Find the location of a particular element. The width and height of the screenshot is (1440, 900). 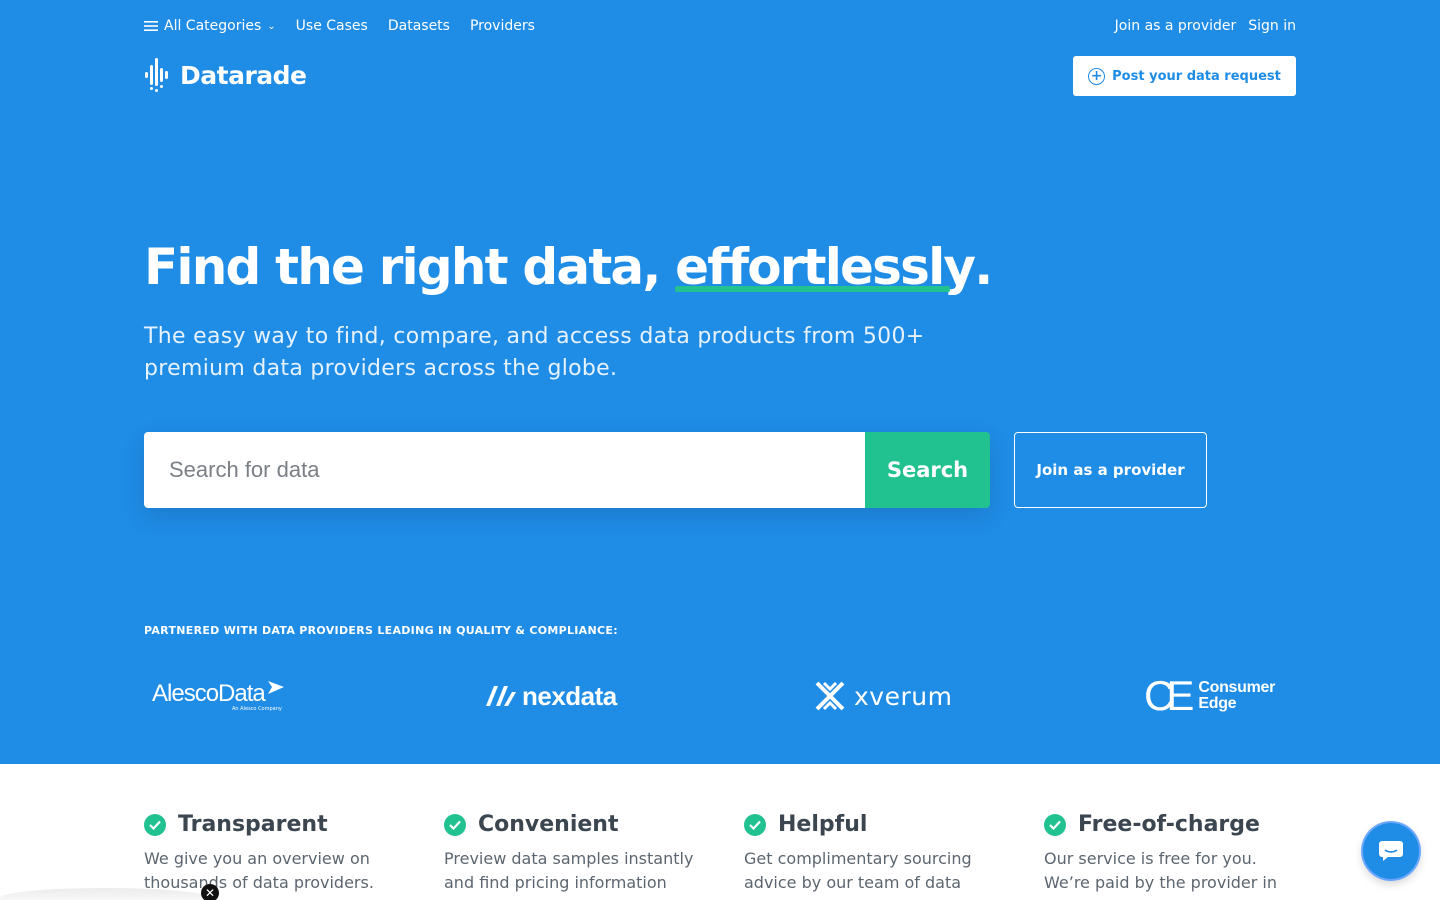

nexdata-mark-icon is located at coordinates (501, 696).